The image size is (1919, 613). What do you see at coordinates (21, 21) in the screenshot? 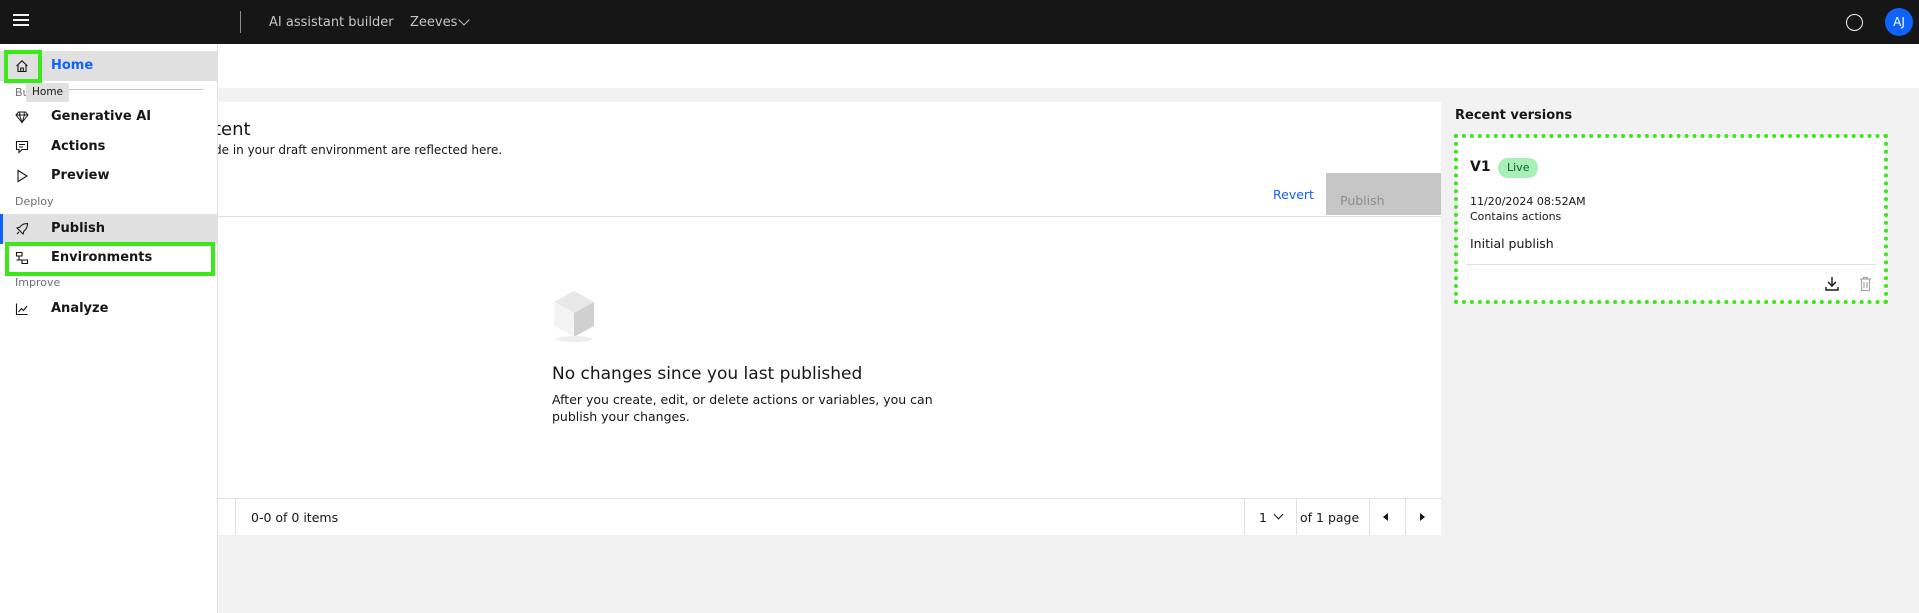
I see `hamburger-menu-icon` at bounding box center [21, 21].